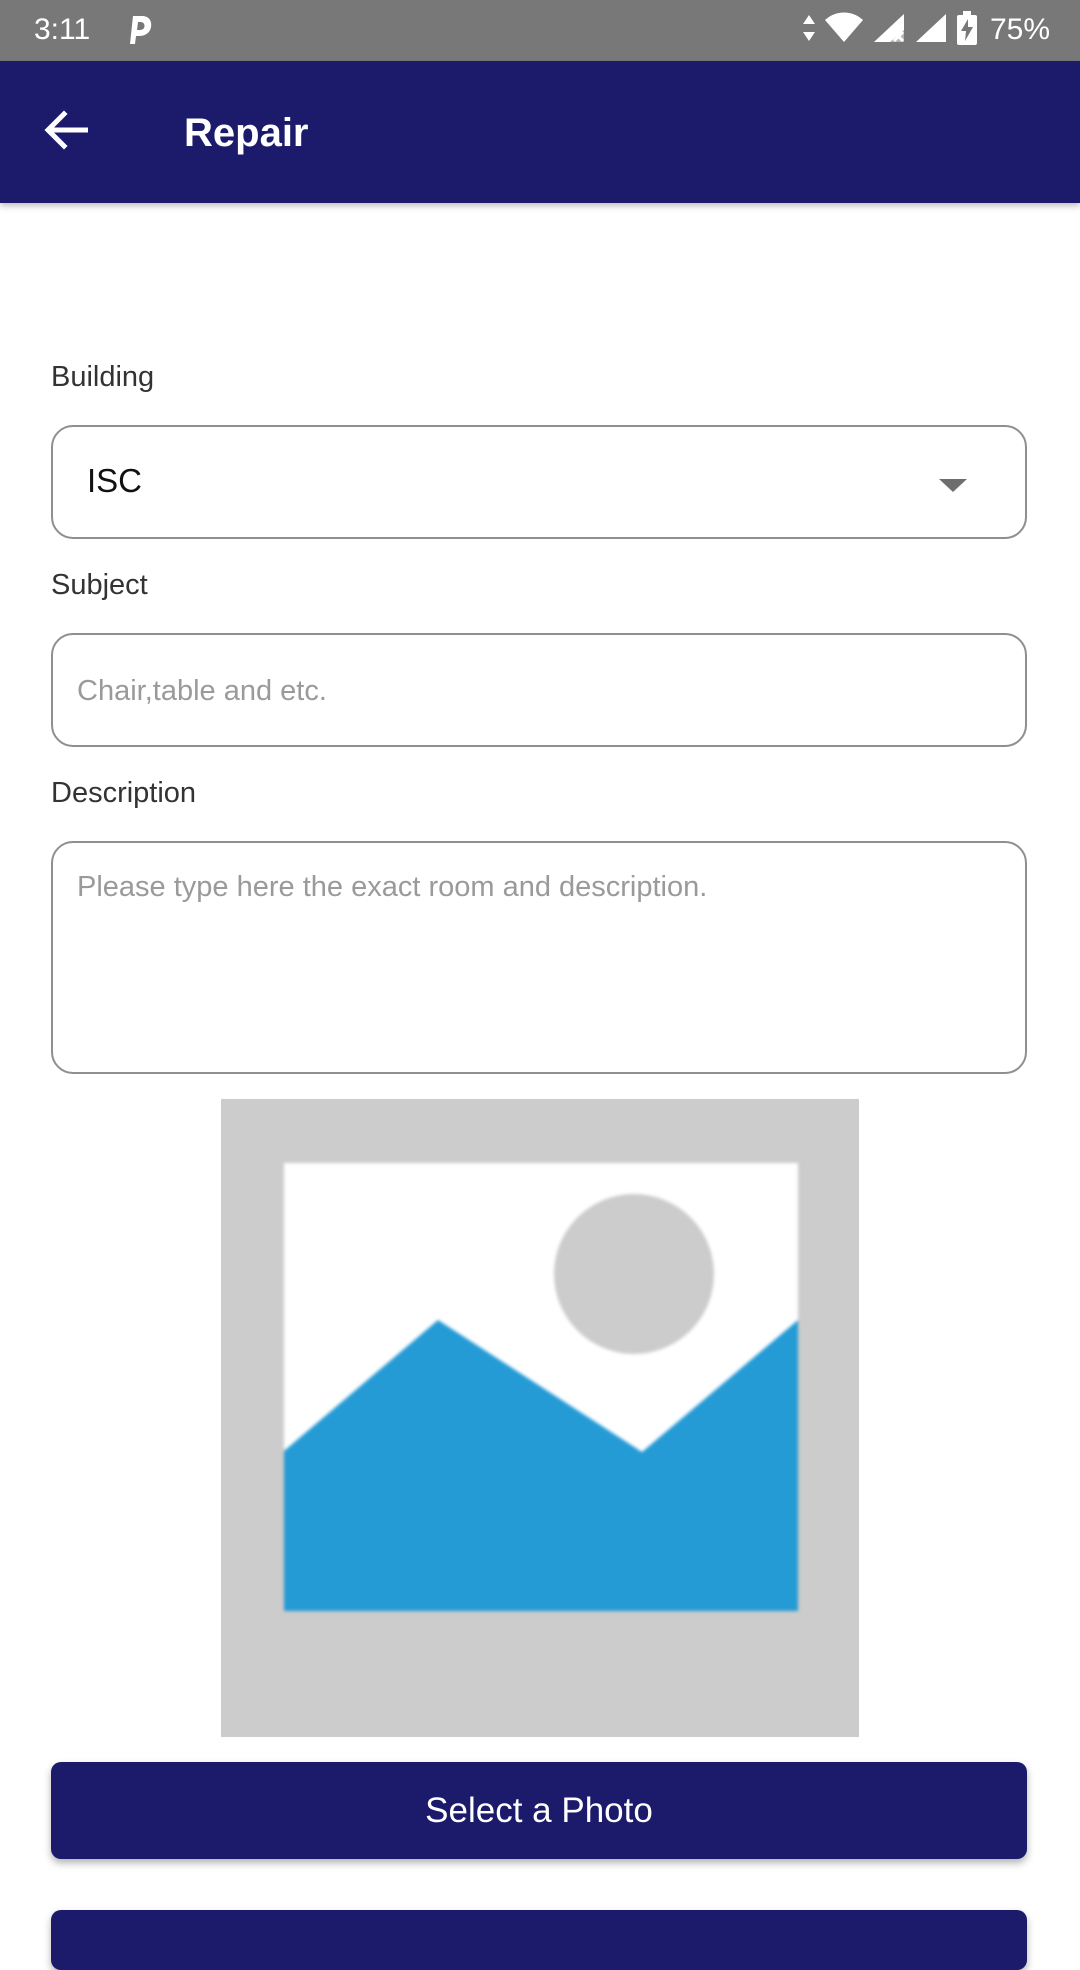 Image resolution: width=1080 pixels, height=1970 pixels. I want to click on building-selected-value: ISC, so click(115, 480).